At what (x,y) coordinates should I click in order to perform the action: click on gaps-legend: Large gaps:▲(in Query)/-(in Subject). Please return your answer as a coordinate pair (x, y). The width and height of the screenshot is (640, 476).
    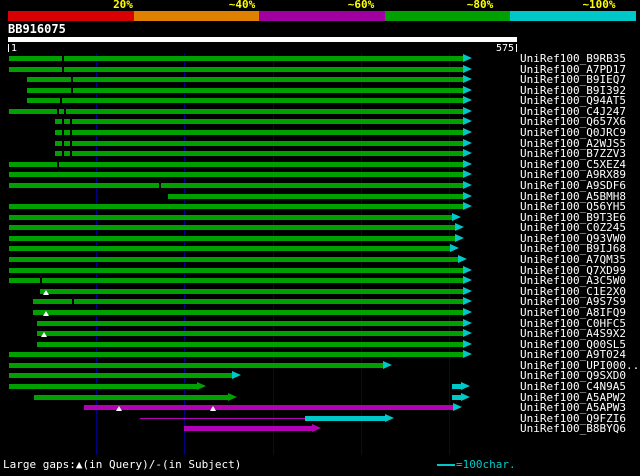
    Looking at the image, I should click on (122, 464).